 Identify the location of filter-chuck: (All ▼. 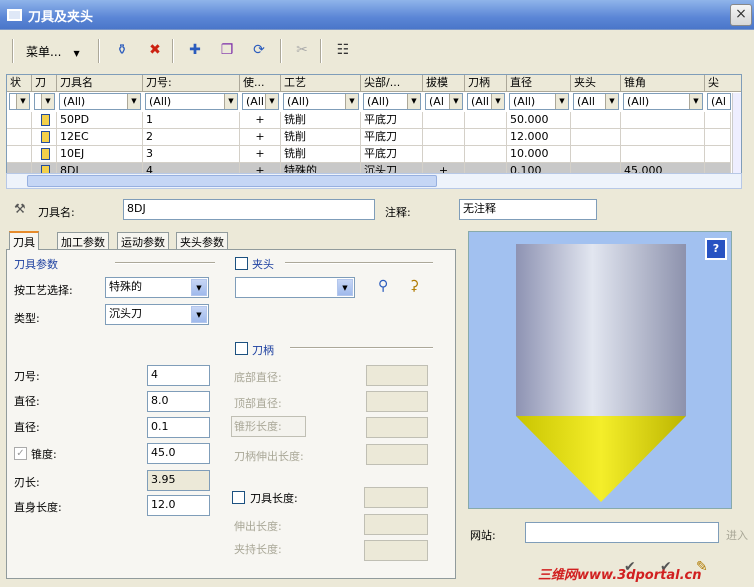
(596, 101).